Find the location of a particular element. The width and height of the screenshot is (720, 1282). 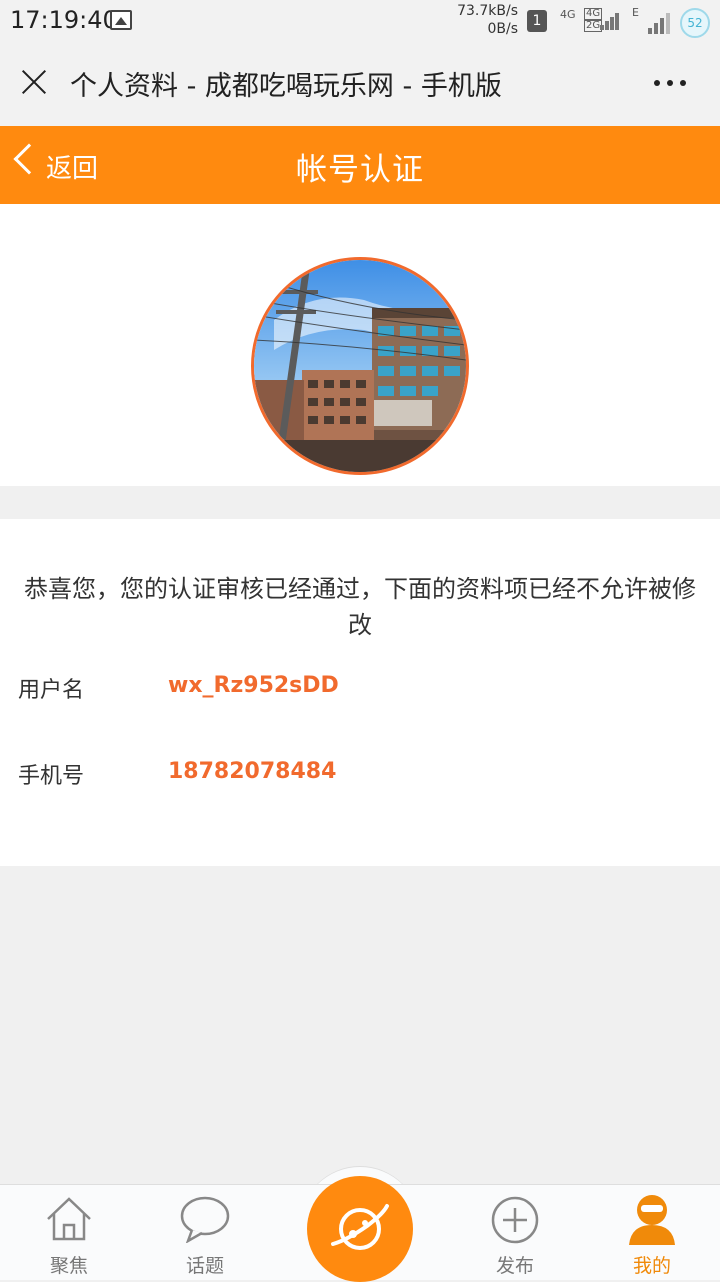

center-action-button is located at coordinates (360, 1229).